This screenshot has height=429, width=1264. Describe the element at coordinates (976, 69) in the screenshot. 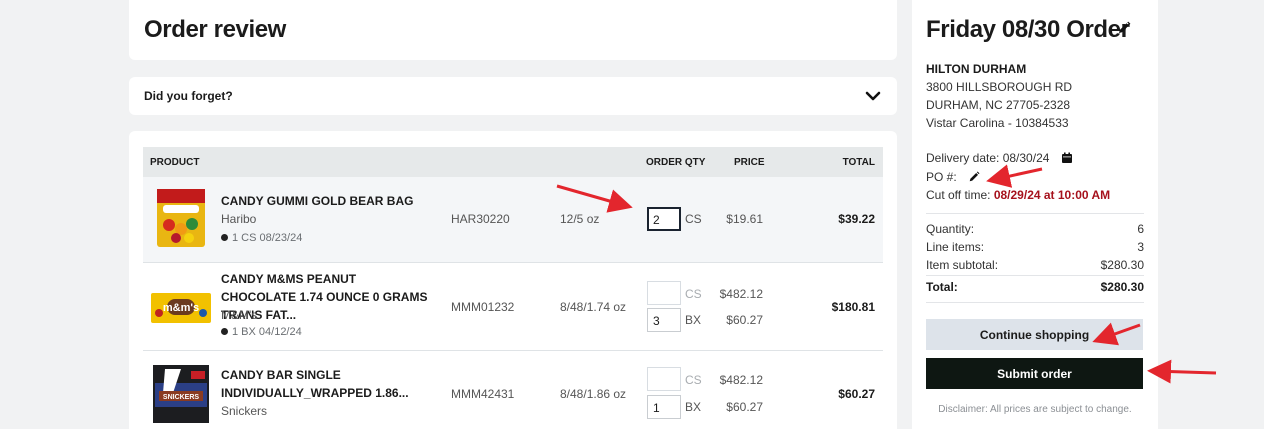

I see `customer-name: HILTON DURHAM` at that location.